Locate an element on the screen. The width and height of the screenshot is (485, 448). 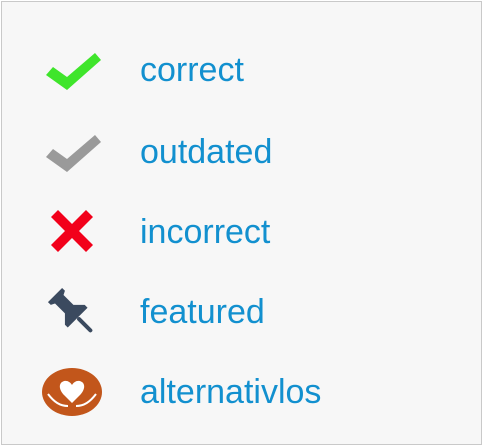
hands-heart-icon is located at coordinates (72, 392).